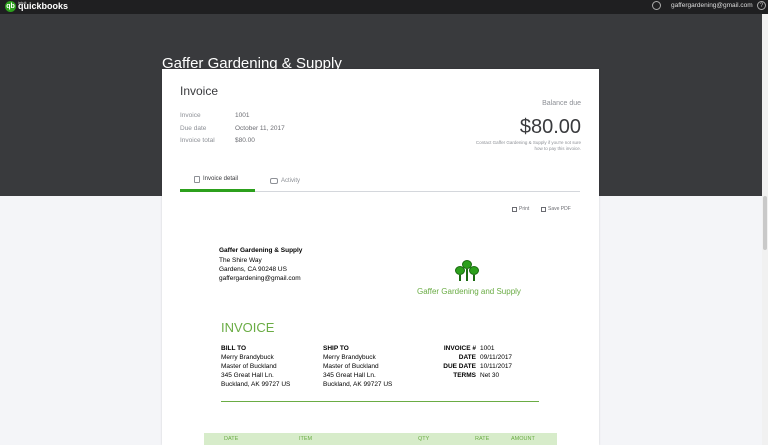 The height and width of the screenshot is (445, 768). Describe the element at coordinates (380, 401) in the screenshot. I see `document-divider` at that location.